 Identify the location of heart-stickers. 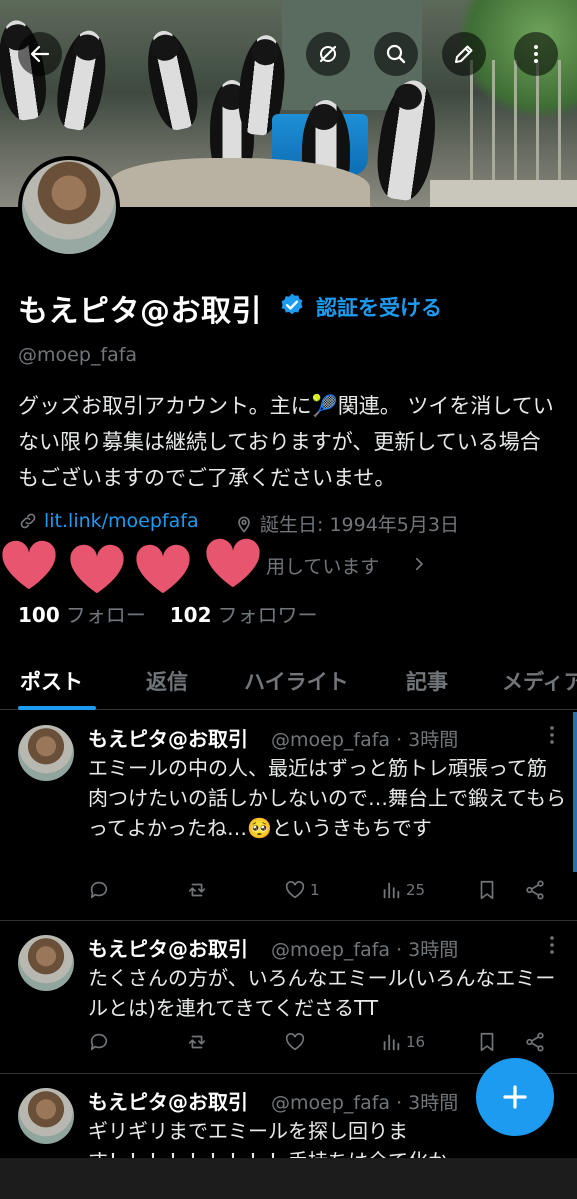
(135, 566).